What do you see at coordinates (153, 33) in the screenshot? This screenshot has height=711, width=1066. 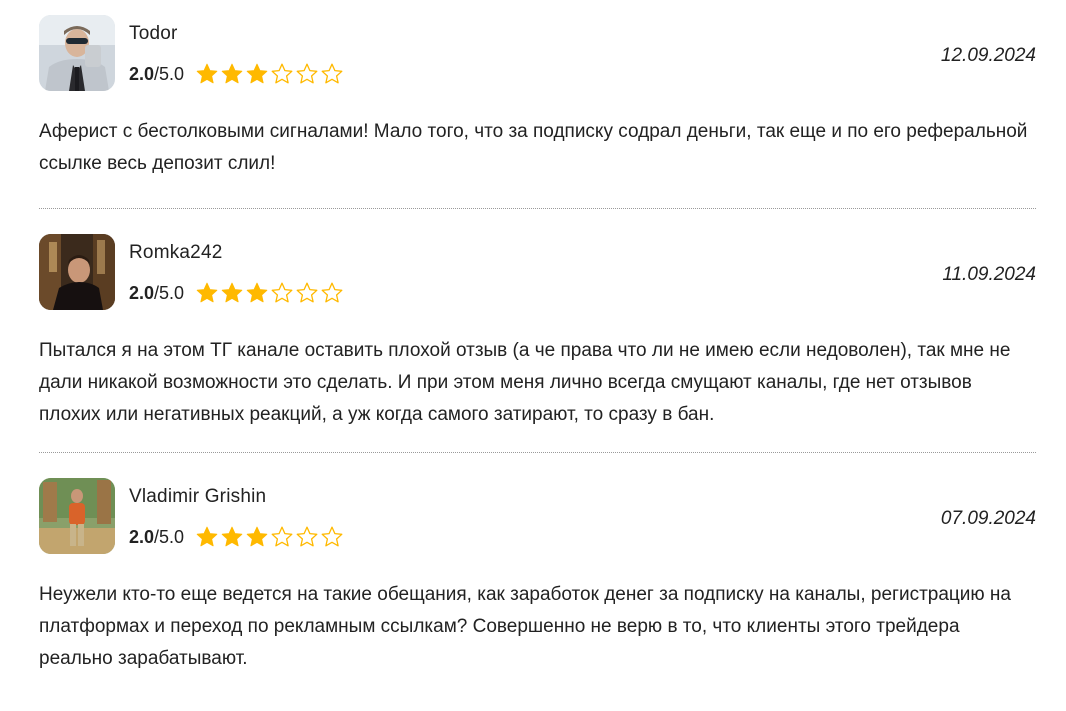 I see `author-name: Todor` at bounding box center [153, 33].